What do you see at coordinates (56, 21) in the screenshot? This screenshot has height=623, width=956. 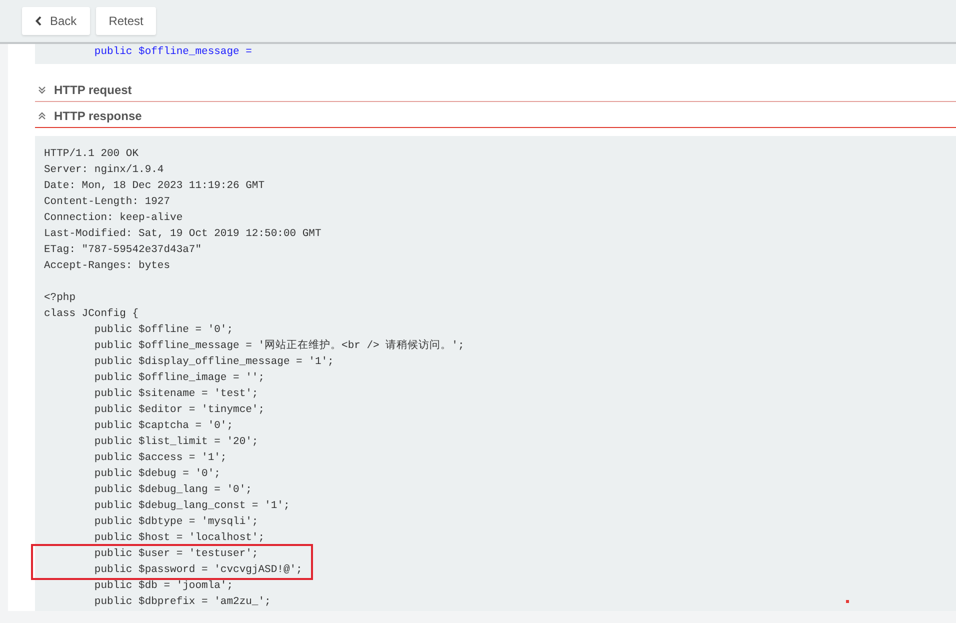 I see `back-button: Back` at bounding box center [56, 21].